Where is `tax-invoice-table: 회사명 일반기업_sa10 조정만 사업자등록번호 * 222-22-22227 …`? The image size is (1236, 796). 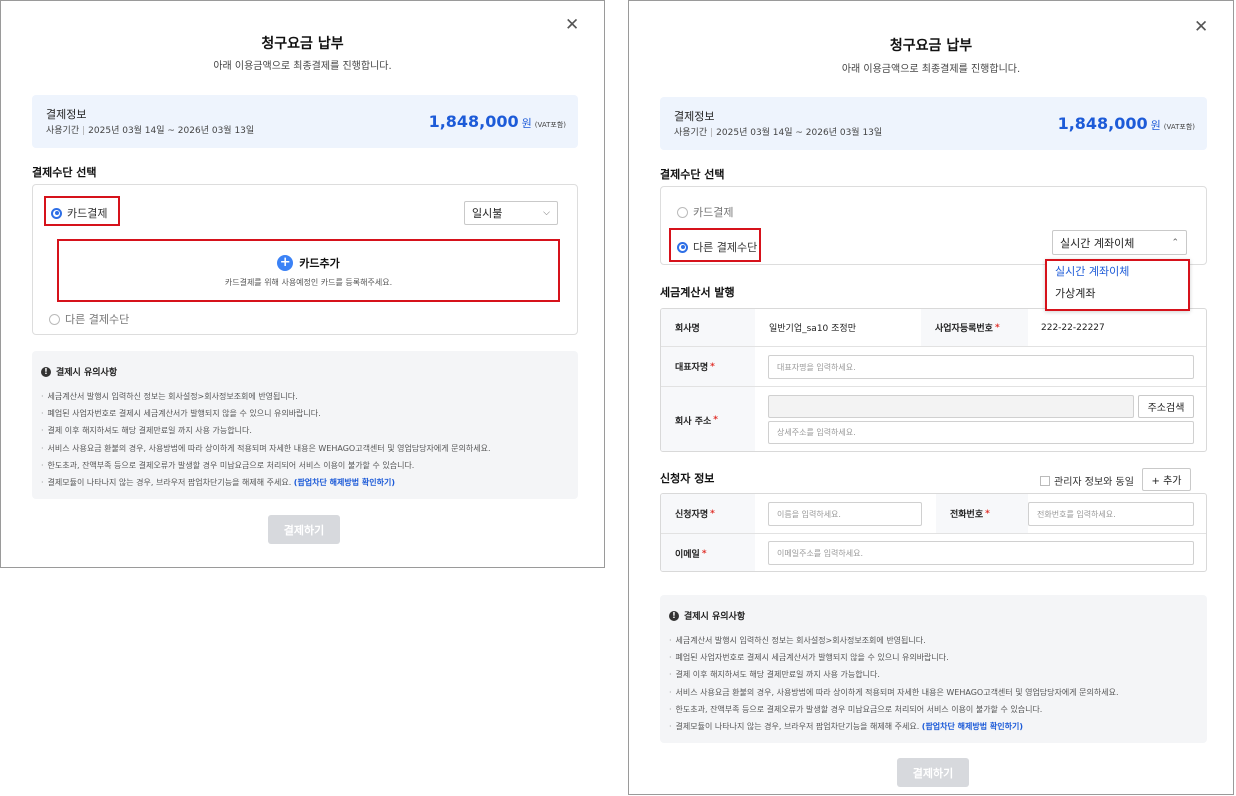
tax-invoice-table: 회사명 일반기업_sa10 조정만 사업자등록번호 * 222-22-22227 … is located at coordinates (933, 380).